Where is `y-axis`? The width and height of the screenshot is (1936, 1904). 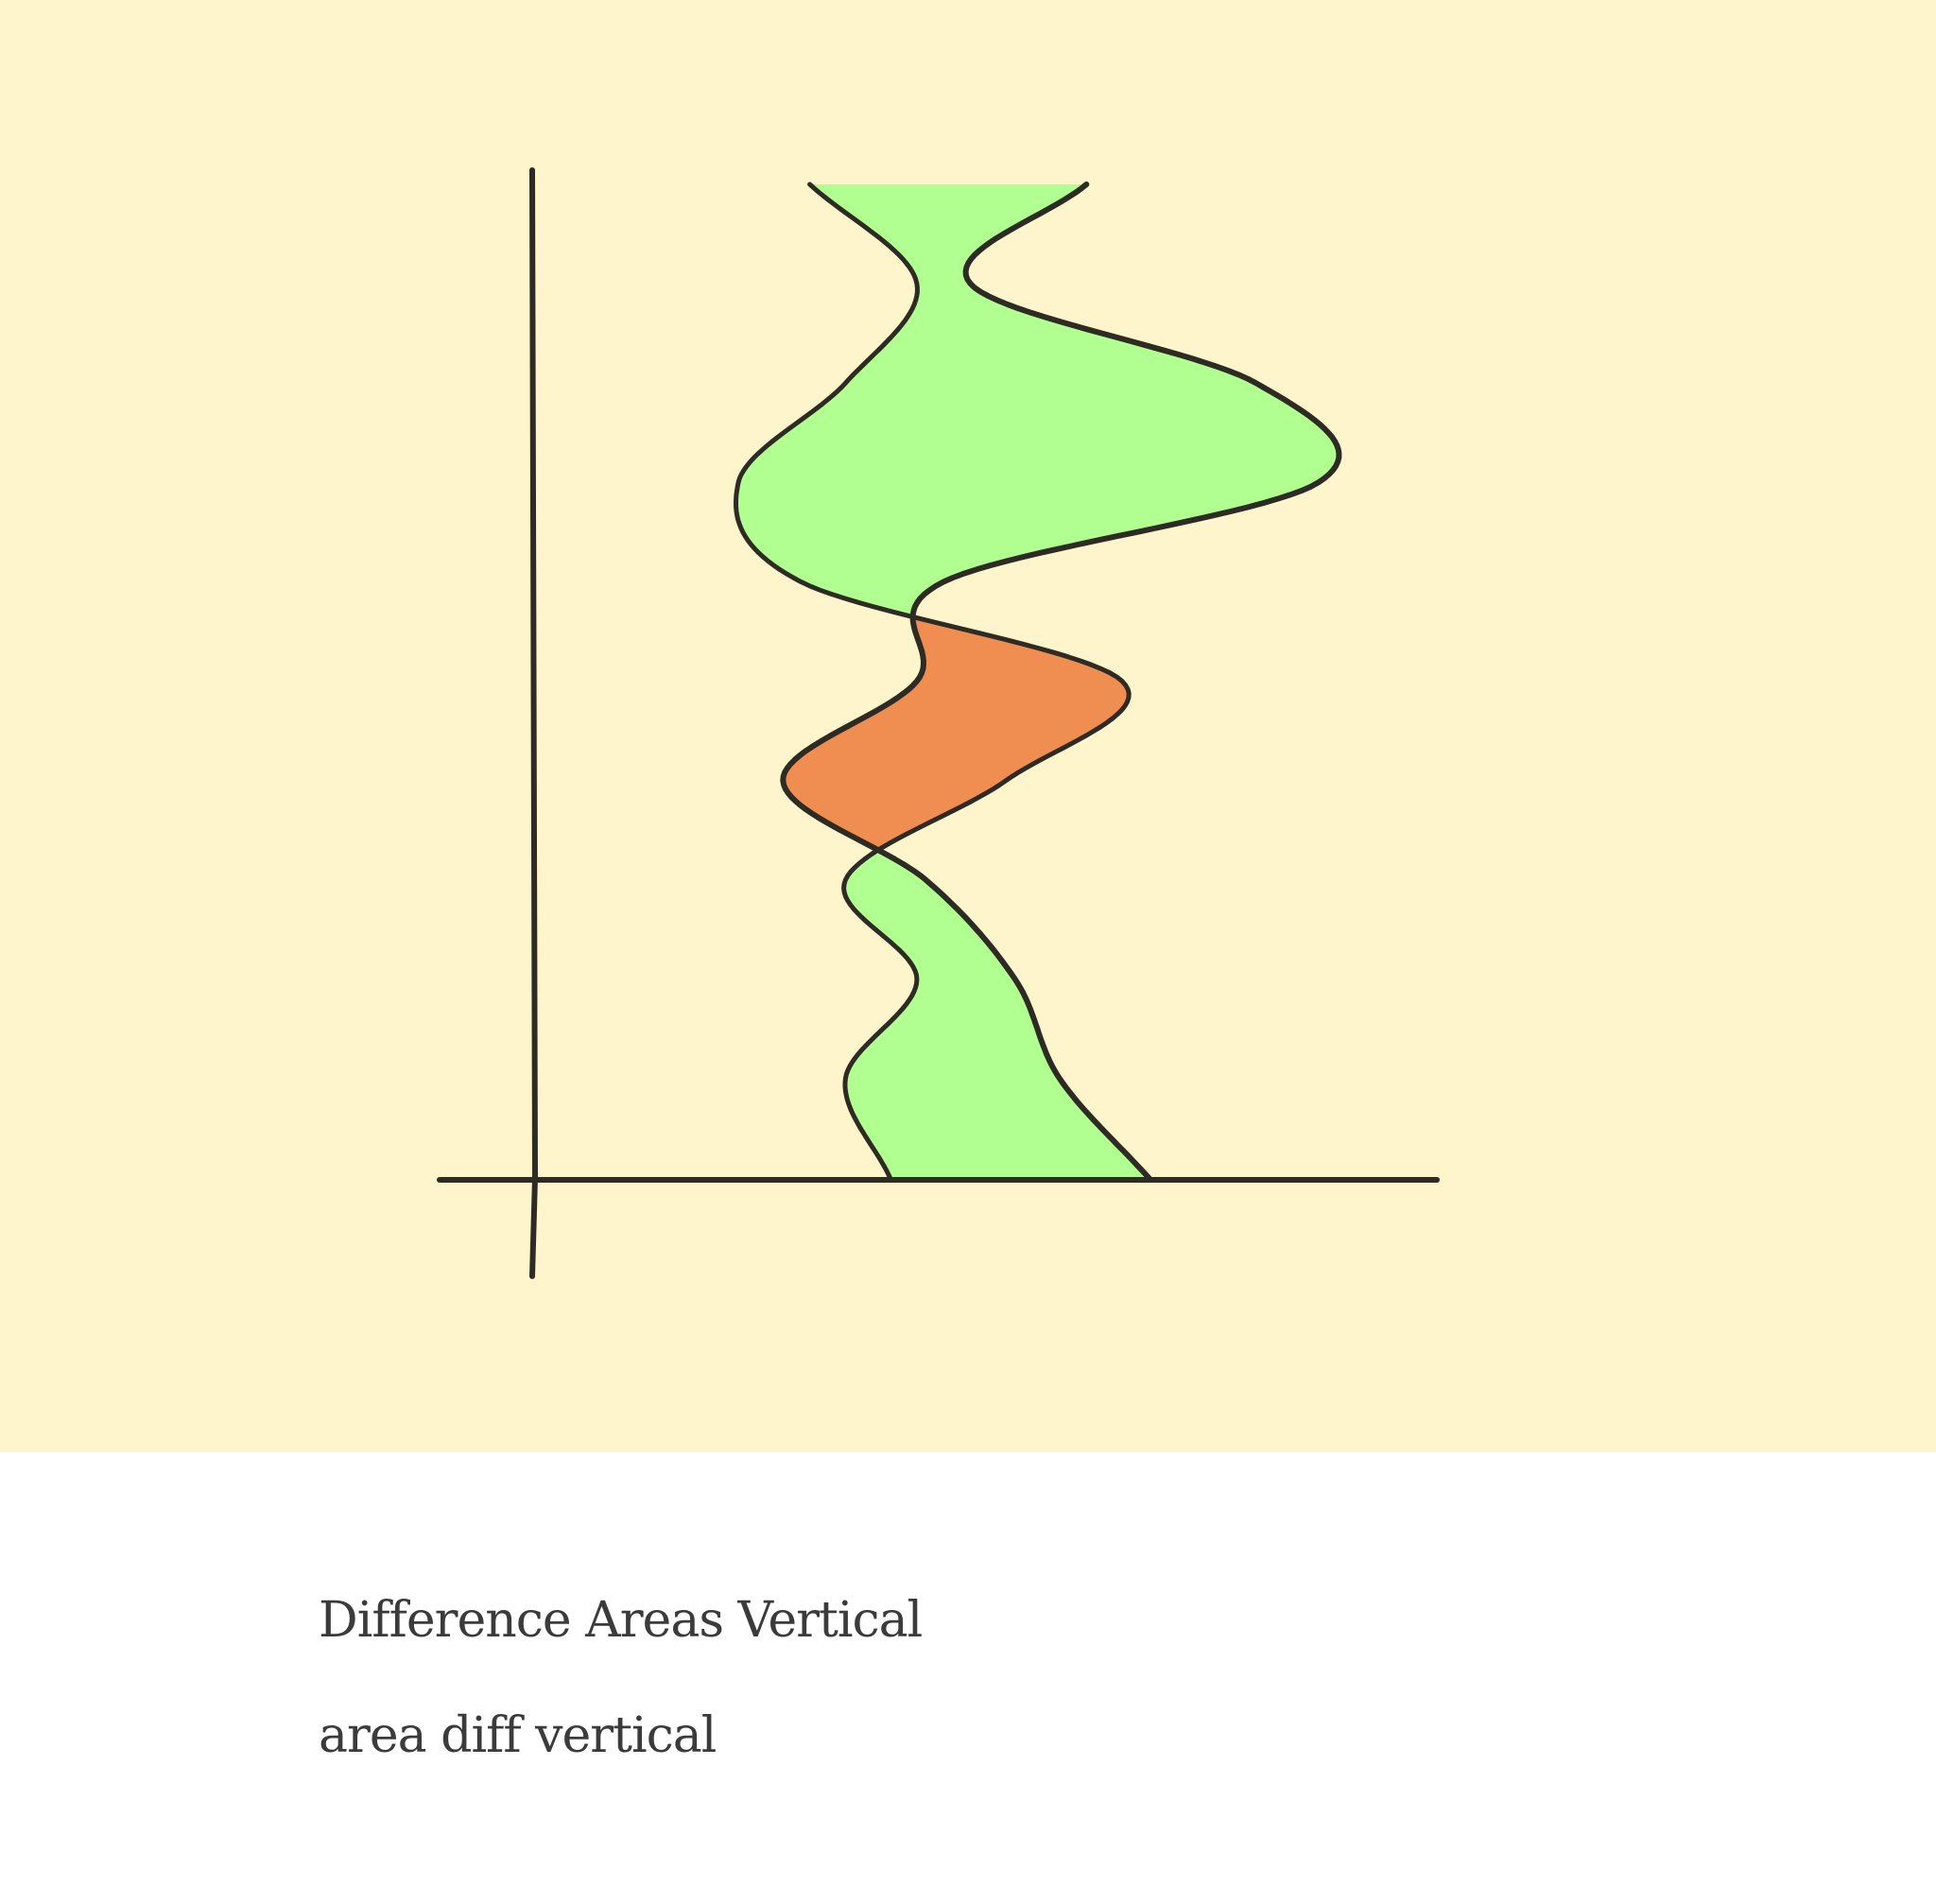
y-axis is located at coordinates (534, 723).